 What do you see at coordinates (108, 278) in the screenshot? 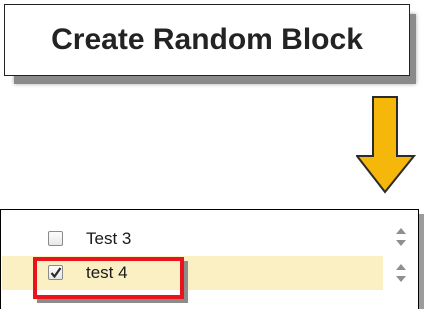
I see `highlight-box` at bounding box center [108, 278].